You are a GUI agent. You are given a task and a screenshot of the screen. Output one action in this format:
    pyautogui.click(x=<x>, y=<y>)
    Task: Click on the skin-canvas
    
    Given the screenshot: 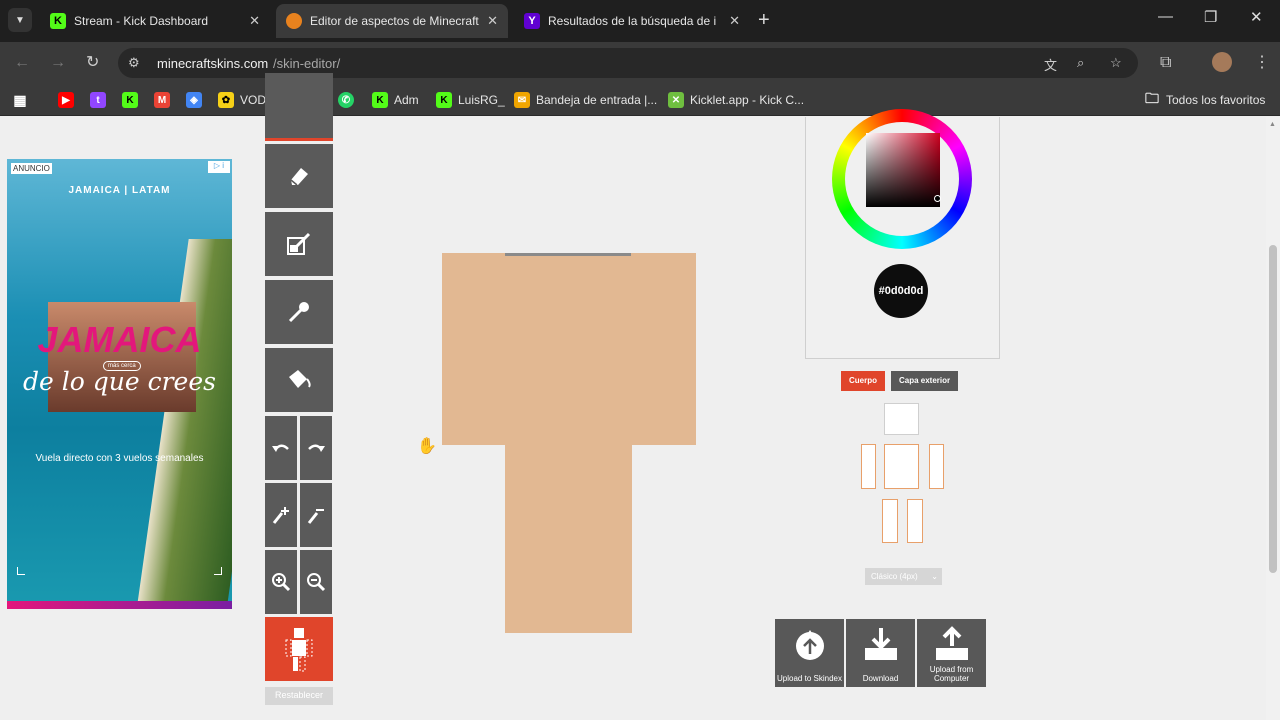 What is the action you would take?
    pyautogui.click(x=569, y=443)
    